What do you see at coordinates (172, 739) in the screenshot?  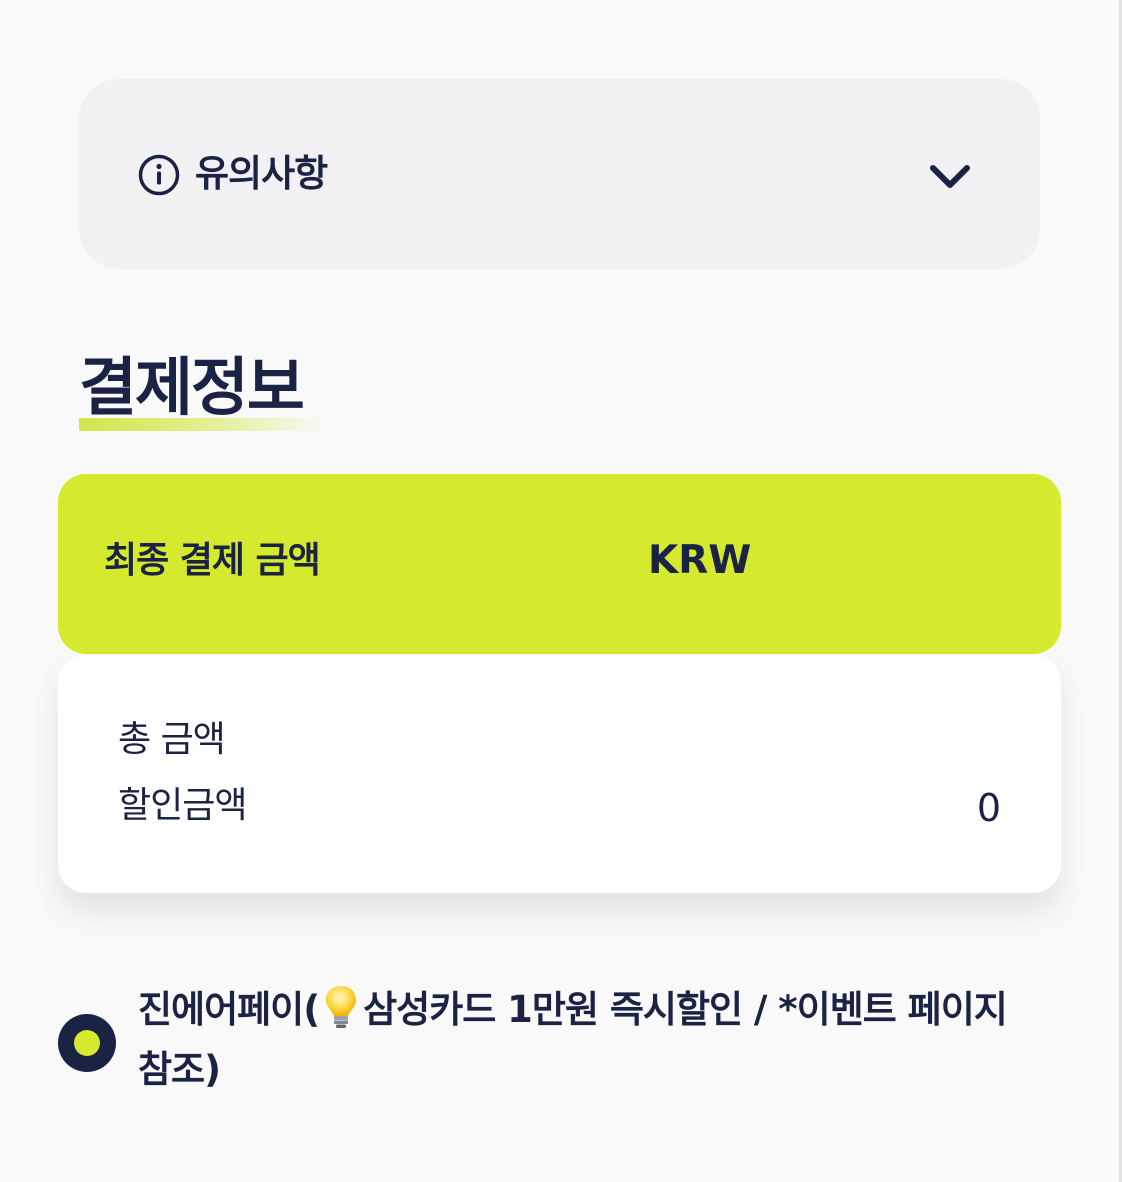 I see `total-amount-label: 총 금액` at bounding box center [172, 739].